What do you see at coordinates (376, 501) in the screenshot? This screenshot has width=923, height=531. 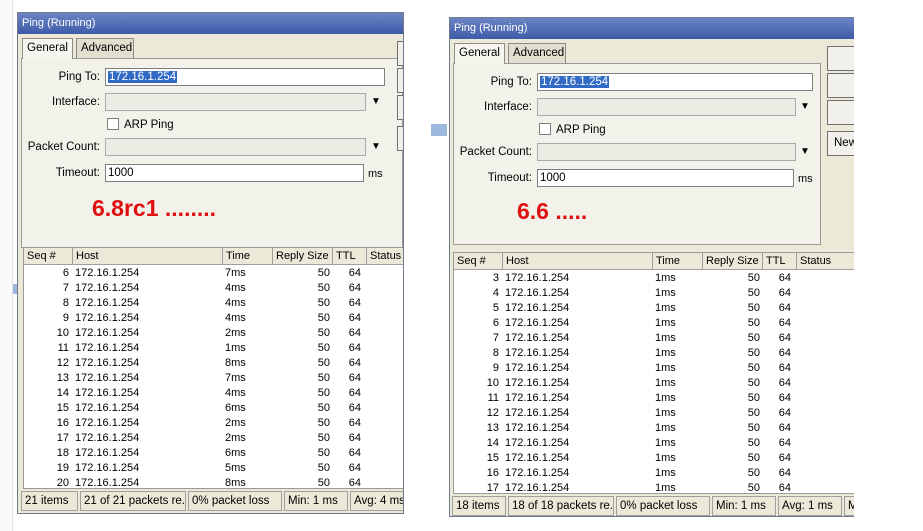 I see `status-avg: Avg: 4 ms` at bounding box center [376, 501].